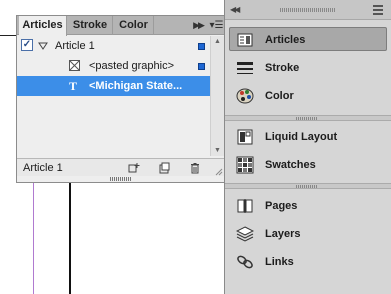 Image resolution: width=391 pixels, height=294 pixels. I want to click on dock-menu-icon, so click(378, 10).